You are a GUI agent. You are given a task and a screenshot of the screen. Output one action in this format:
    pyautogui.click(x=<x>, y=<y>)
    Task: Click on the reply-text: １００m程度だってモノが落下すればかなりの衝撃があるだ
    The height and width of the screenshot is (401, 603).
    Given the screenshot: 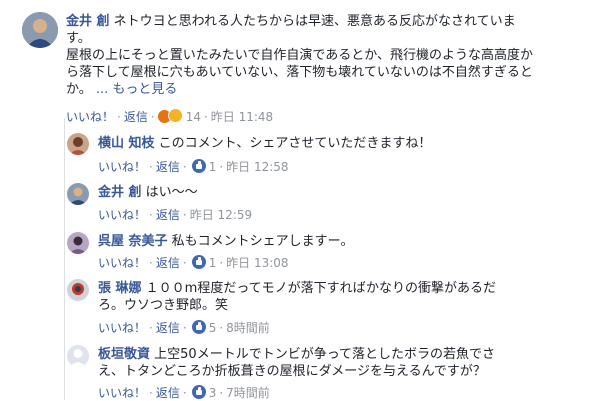 What is the action you would take?
    pyautogui.click(x=320, y=288)
    